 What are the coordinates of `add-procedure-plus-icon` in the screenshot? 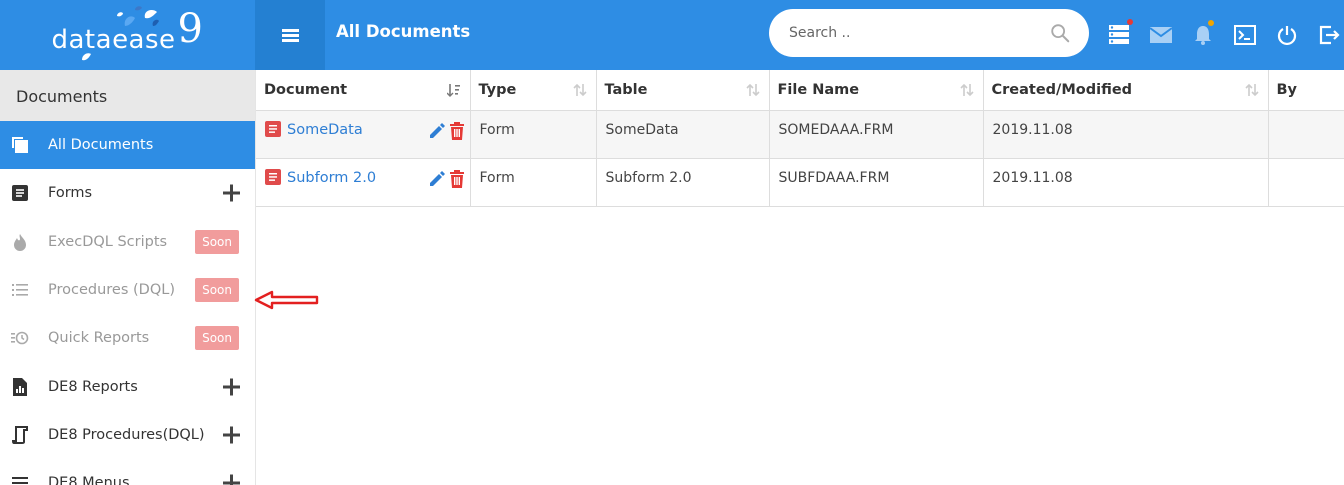 It's located at (231, 435).